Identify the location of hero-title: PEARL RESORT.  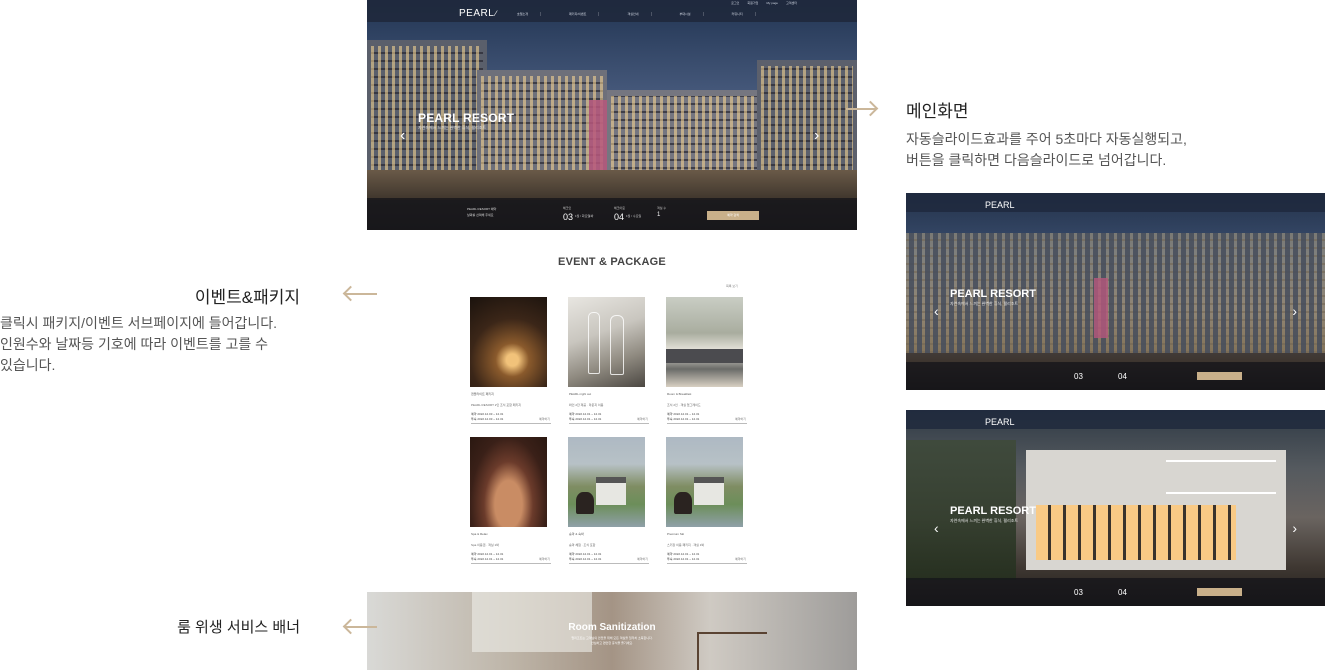
(466, 118).